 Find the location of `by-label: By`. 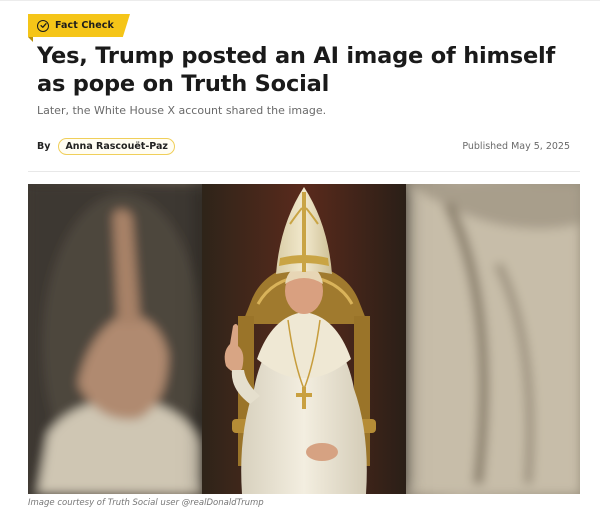

by-label: By is located at coordinates (44, 146).